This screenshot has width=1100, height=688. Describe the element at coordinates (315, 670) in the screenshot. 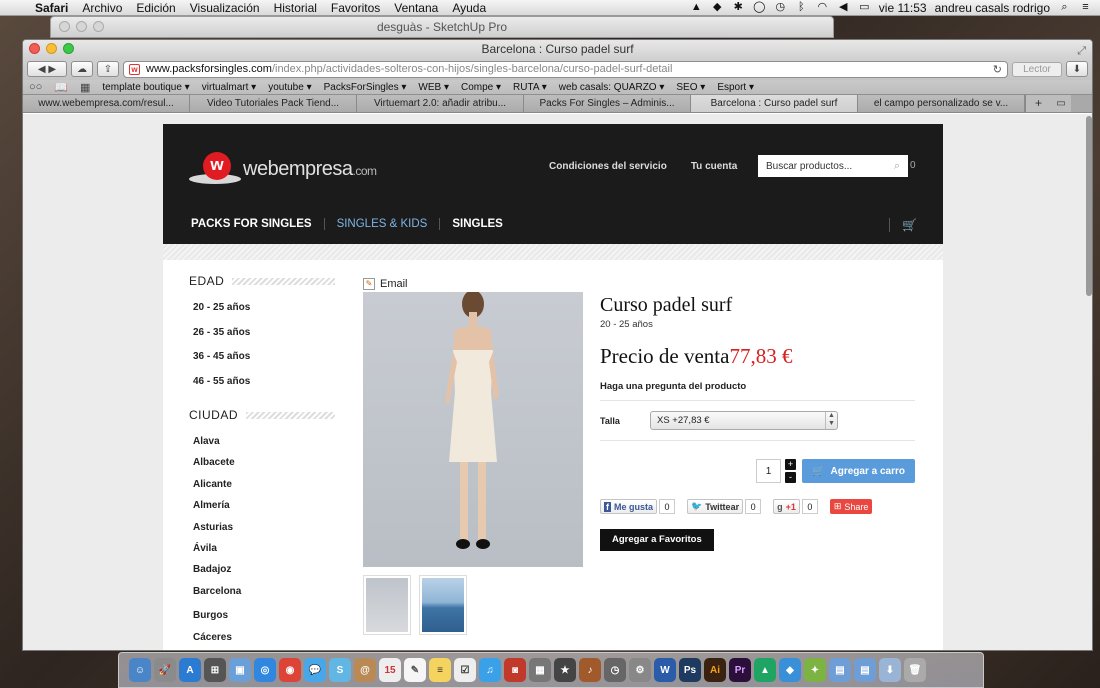

I see `messages-icon: 💬` at that location.